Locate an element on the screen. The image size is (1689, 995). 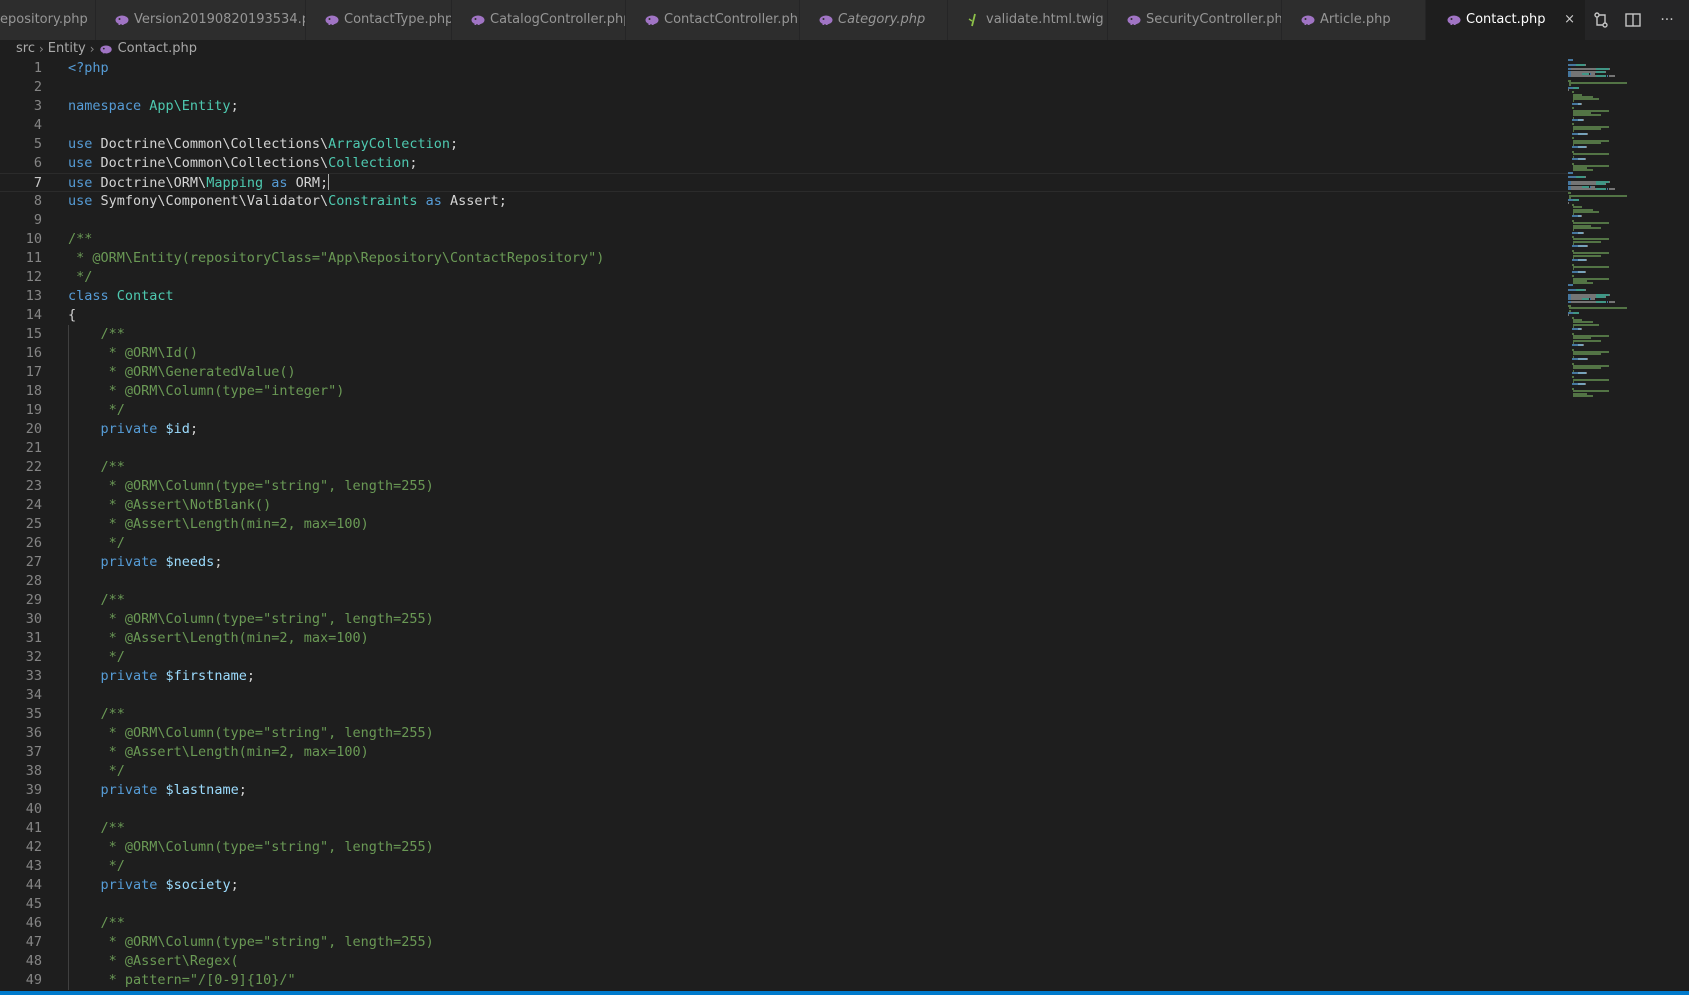
code-token: * @Assert\NotBlank() is located at coordinates (170, 505).